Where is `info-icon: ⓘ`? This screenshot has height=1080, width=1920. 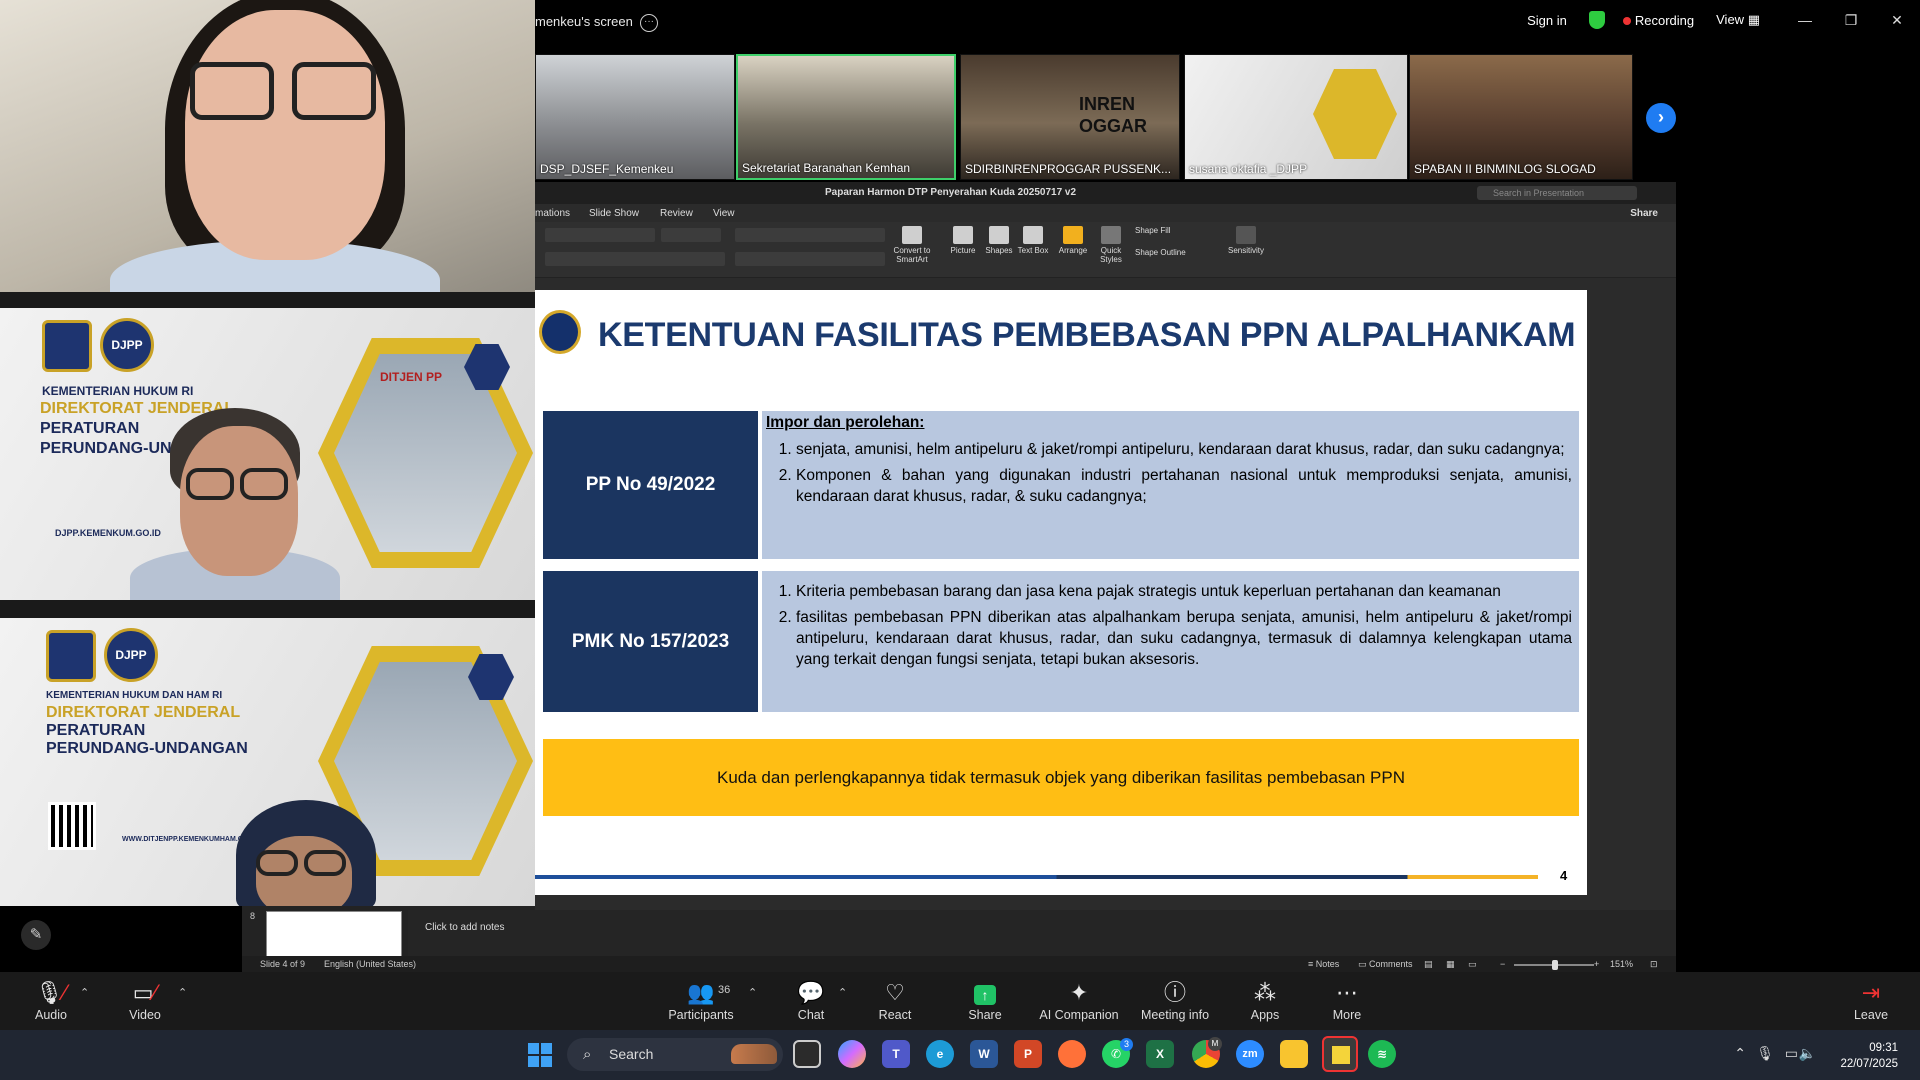 info-icon: ⓘ is located at coordinates (1174, 992).